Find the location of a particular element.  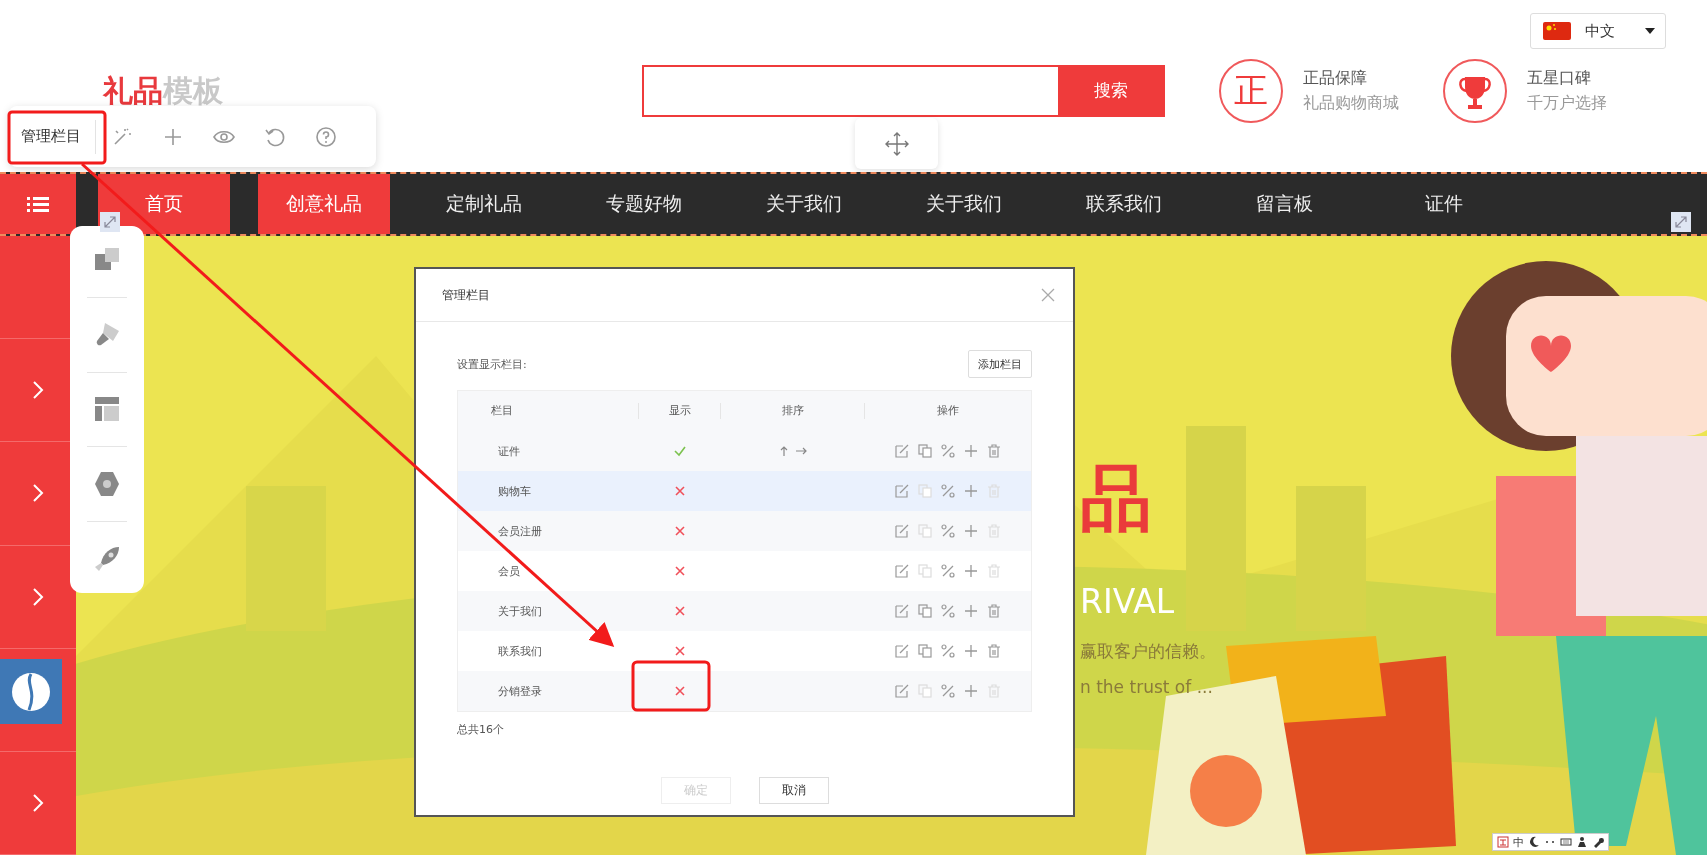

caret-icon is located at coordinates (1650, 31).